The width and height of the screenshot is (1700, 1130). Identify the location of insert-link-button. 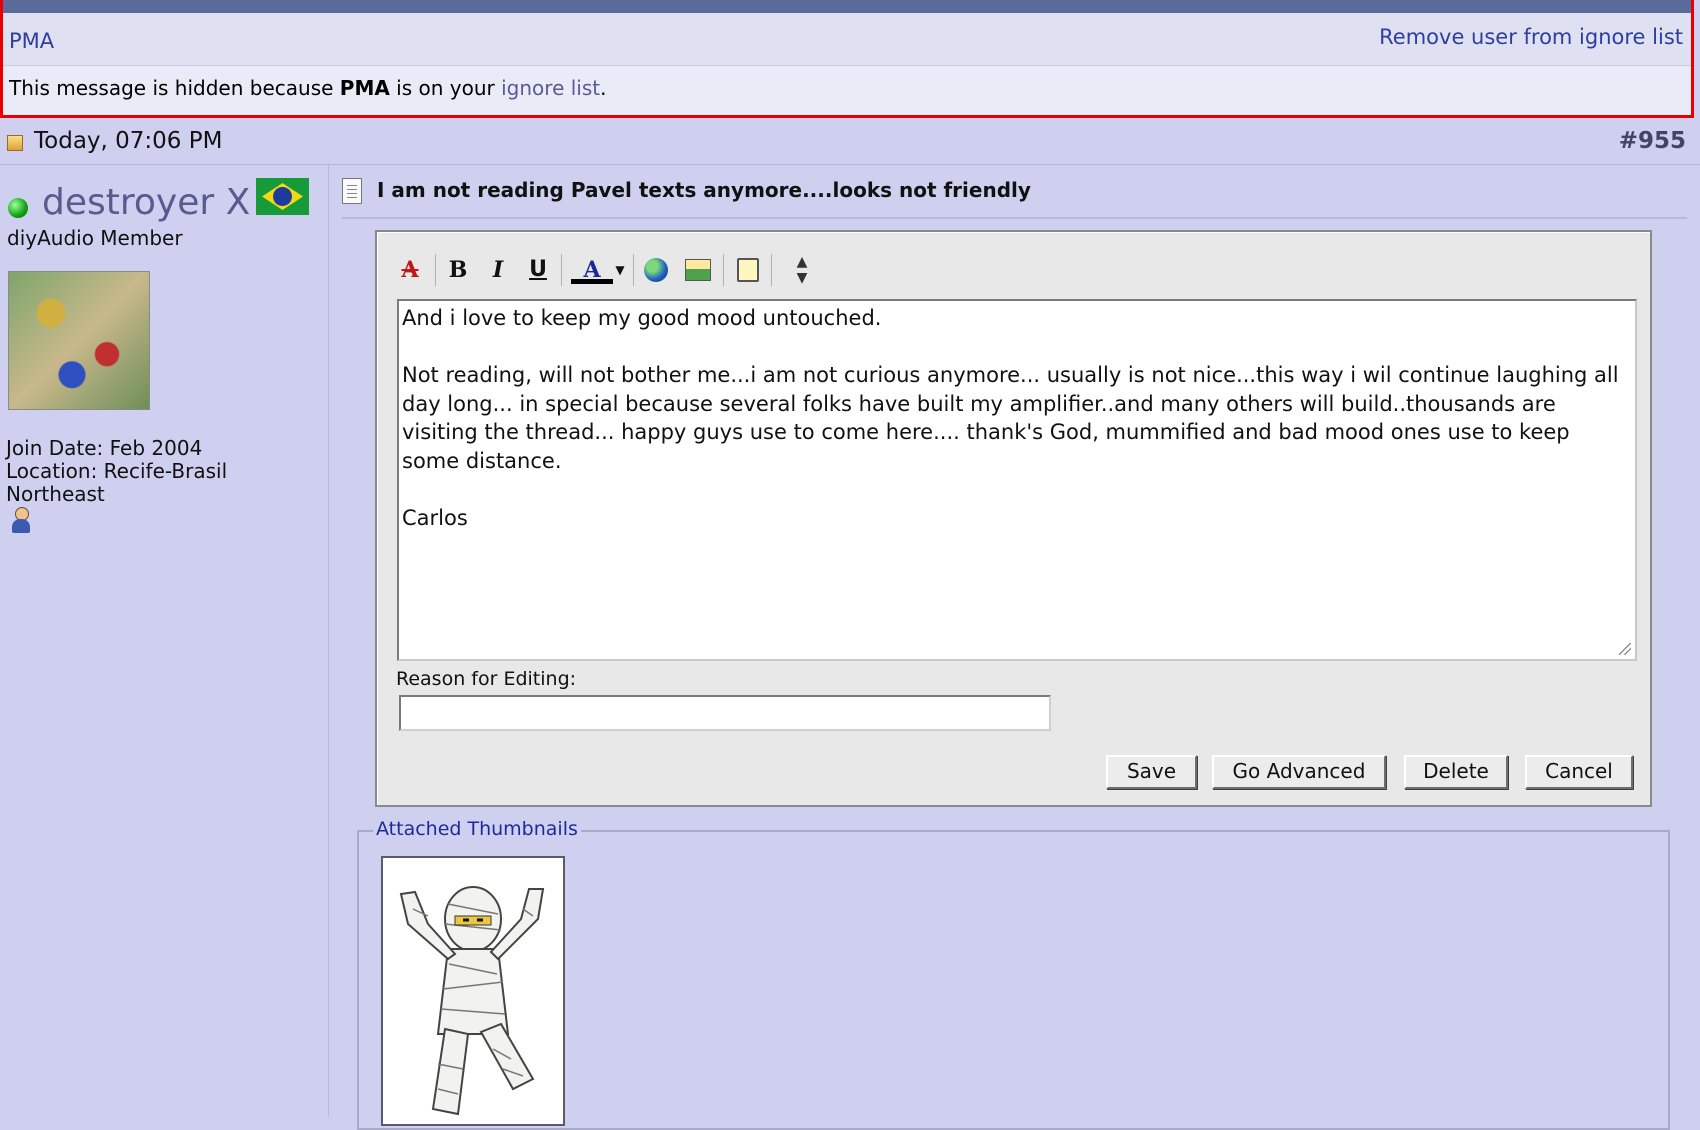
(656, 270).